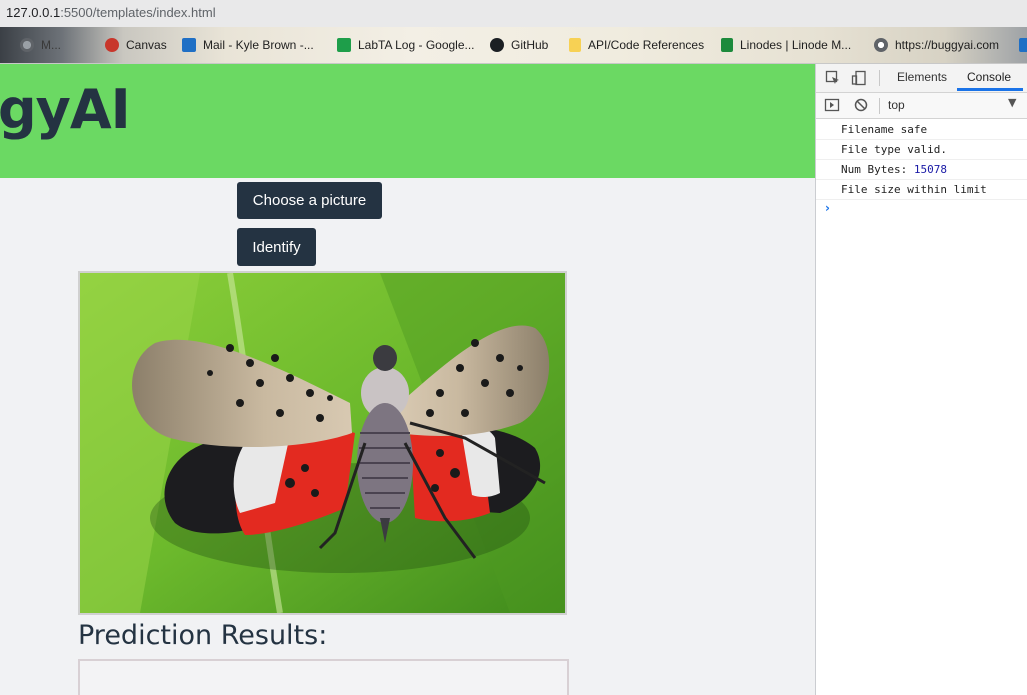 The image size is (1027, 695). Describe the element at coordinates (914, 189) in the screenshot. I see `log-text: File size within limit` at that location.